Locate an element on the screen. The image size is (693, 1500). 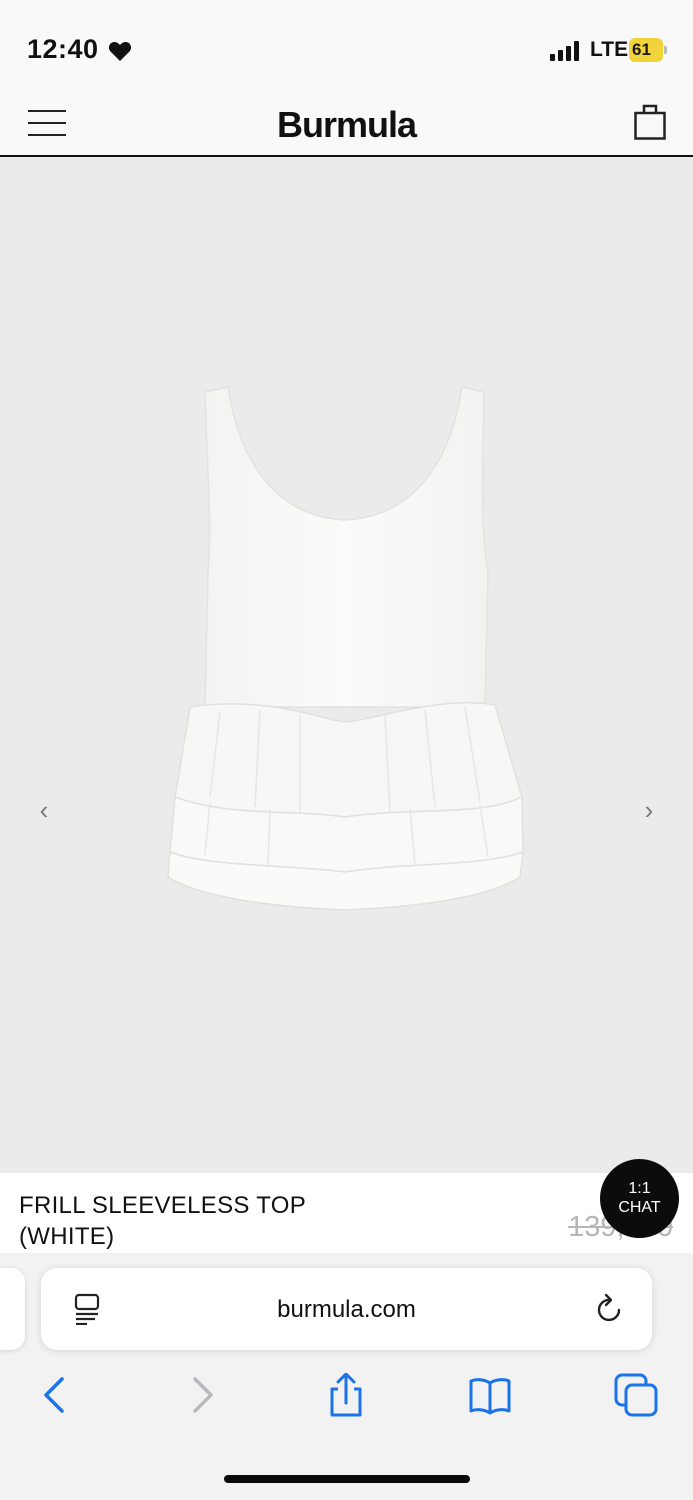
battery-icon: 61 is located at coordinates (649, 50).